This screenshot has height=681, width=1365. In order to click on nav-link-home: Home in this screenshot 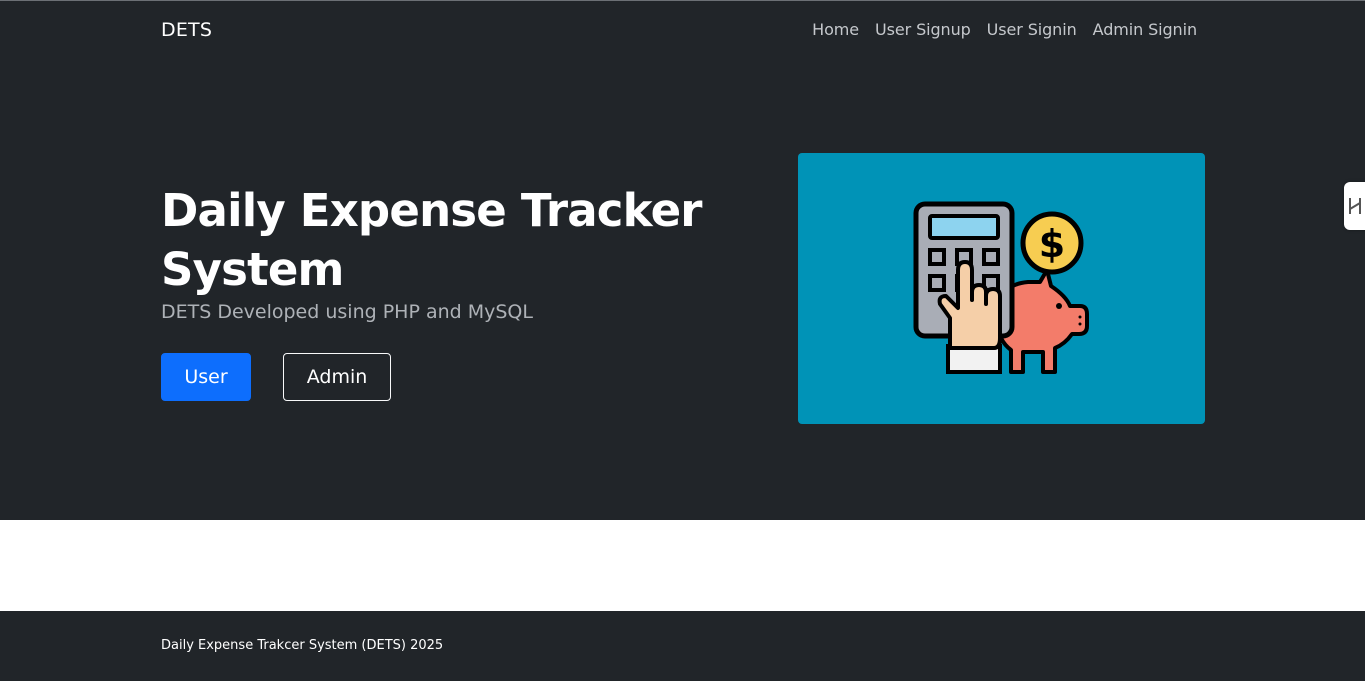, I will do `click(835, 29)`.